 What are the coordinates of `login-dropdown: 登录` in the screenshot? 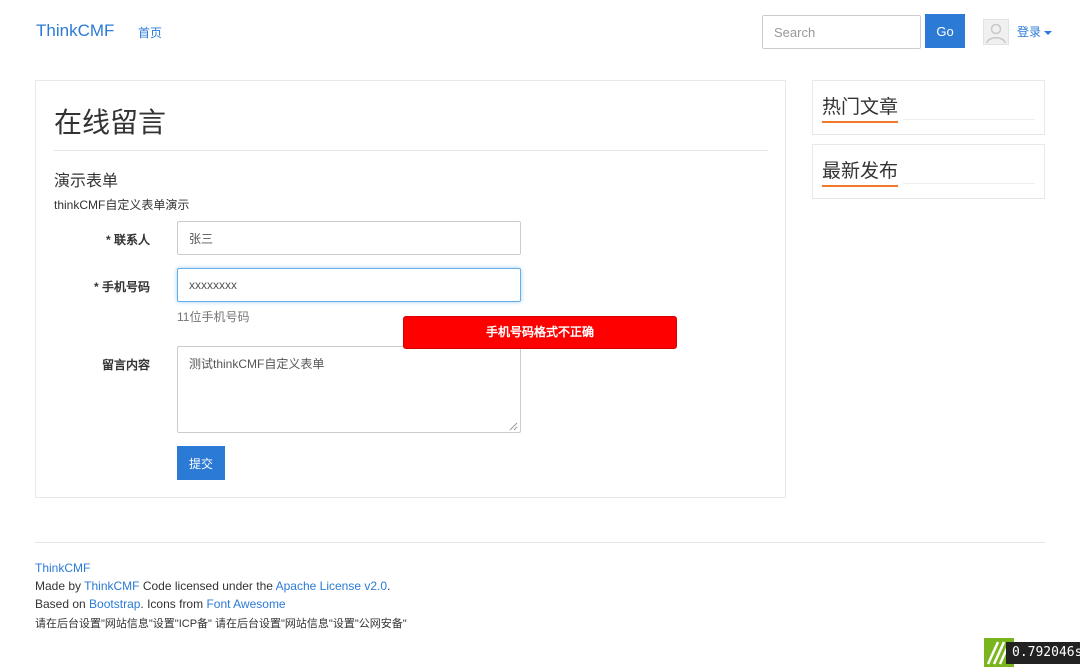 It's located at (1035, 31).